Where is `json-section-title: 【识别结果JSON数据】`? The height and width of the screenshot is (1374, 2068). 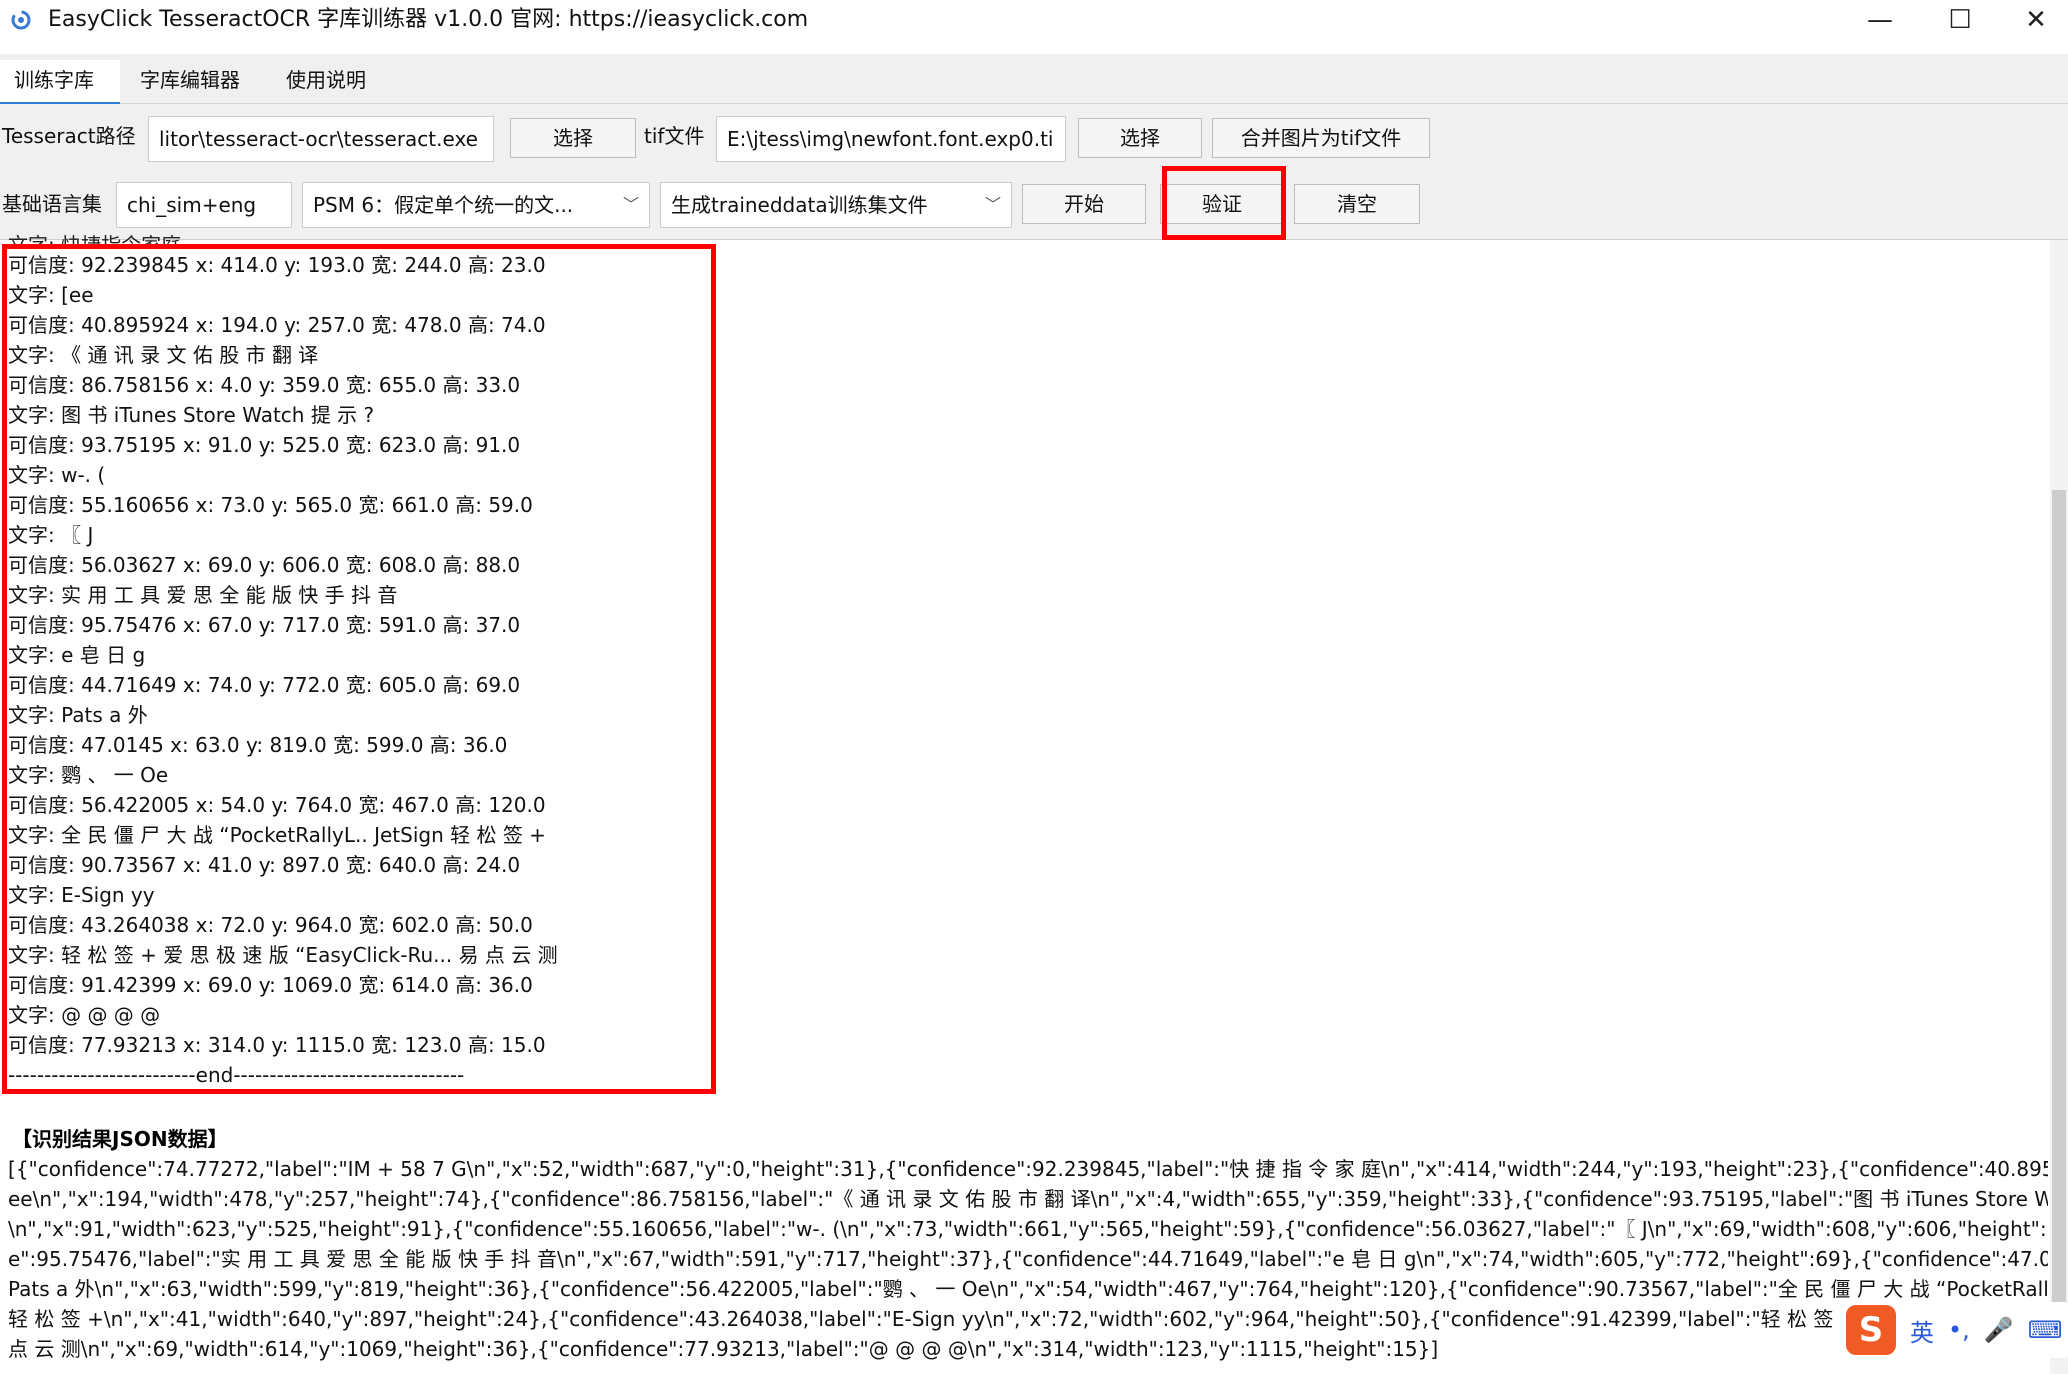
json-section-title: 【识别结果JSON数据】 is located at coordinates (120, 1139).